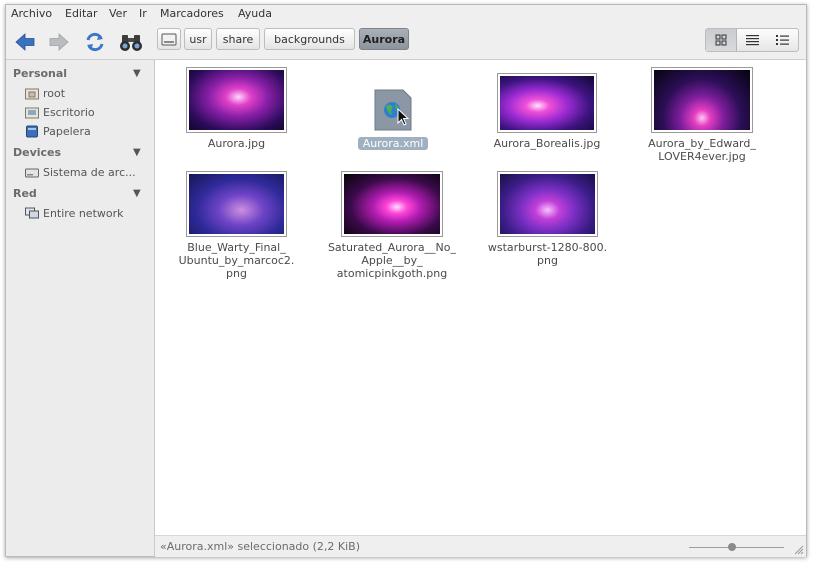 The width and height of the screenshot is (814, 564). What do you see at coordinates (799, 550) in the screenshot?
I see `resize-grip-icon` at bounding box center [799, 550].